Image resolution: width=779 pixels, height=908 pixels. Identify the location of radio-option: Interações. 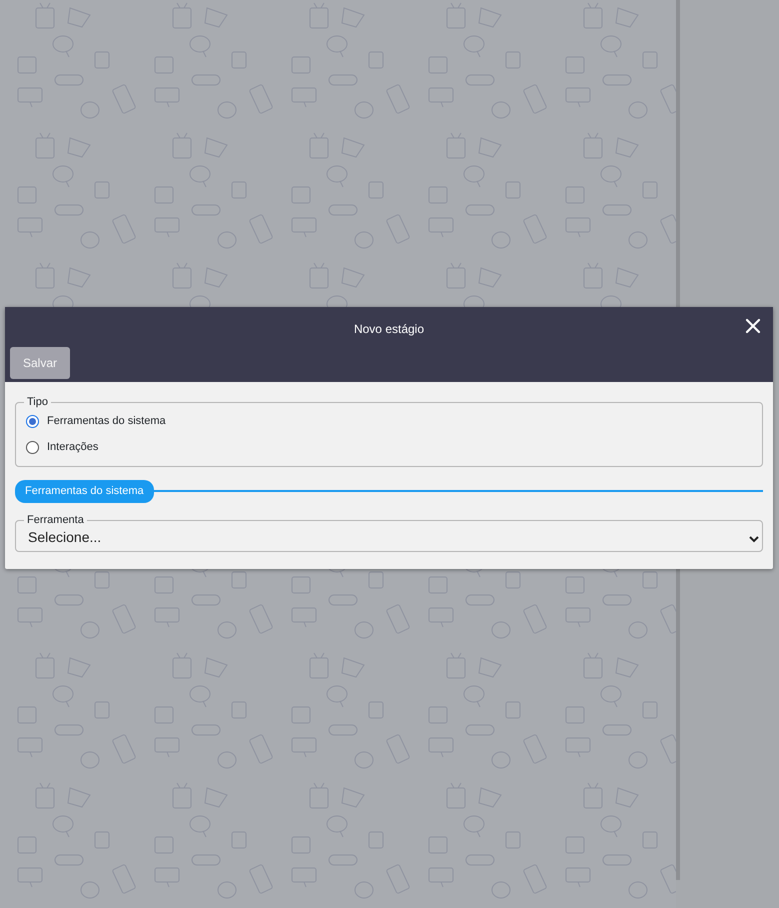
(389, 447).